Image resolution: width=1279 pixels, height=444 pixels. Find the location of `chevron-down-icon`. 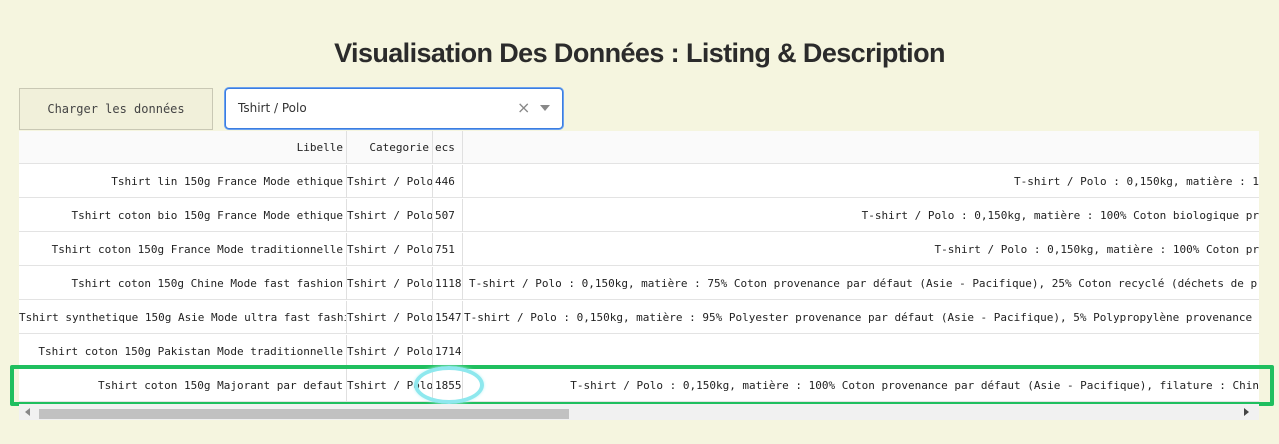

chevron-down-icon is located at coordinates (545, 108).